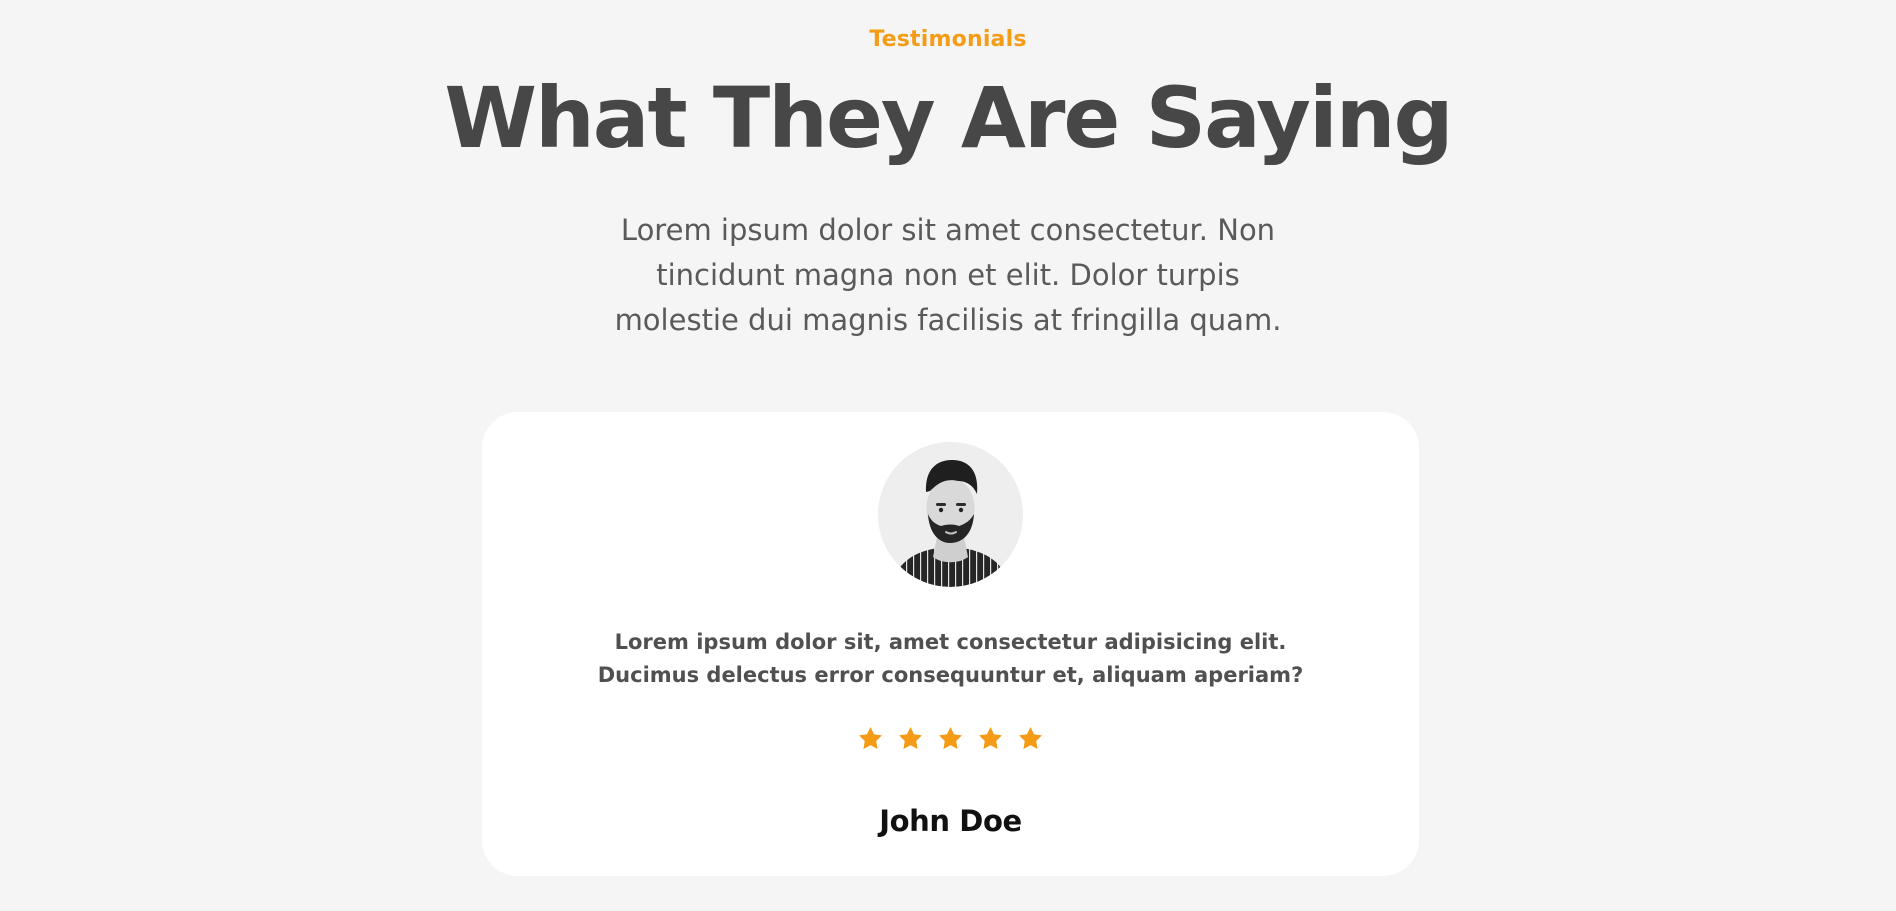 The image size is (1896, 911). I want to click on section-title: What They Are Saying, so click(948, 118).